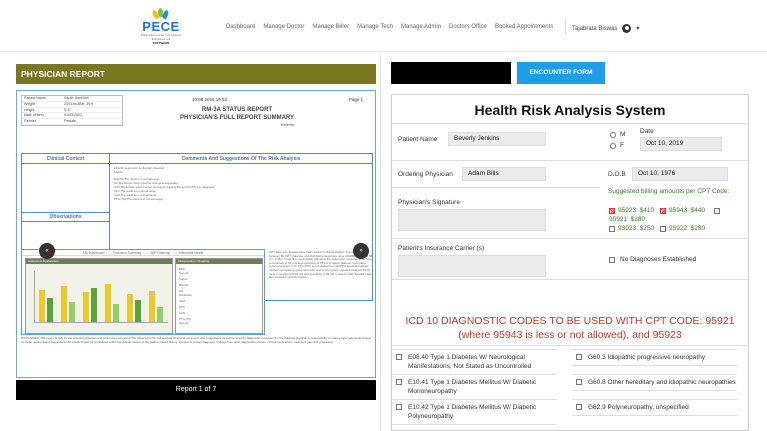  What do you see at coordinates (219, 261) in the screenshot?
I see `chart-subtitle: Interpretation / Reading` at bounding box center [219, 261].